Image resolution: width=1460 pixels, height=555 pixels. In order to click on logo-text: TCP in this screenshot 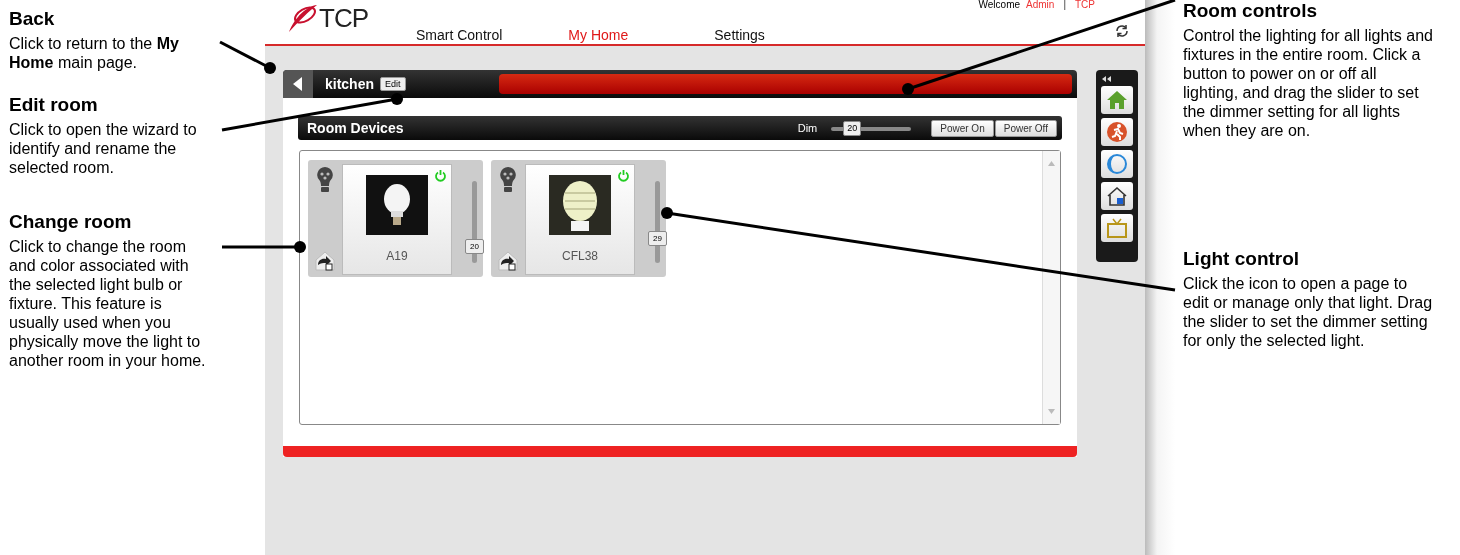, I will do `click(343, 18)`.